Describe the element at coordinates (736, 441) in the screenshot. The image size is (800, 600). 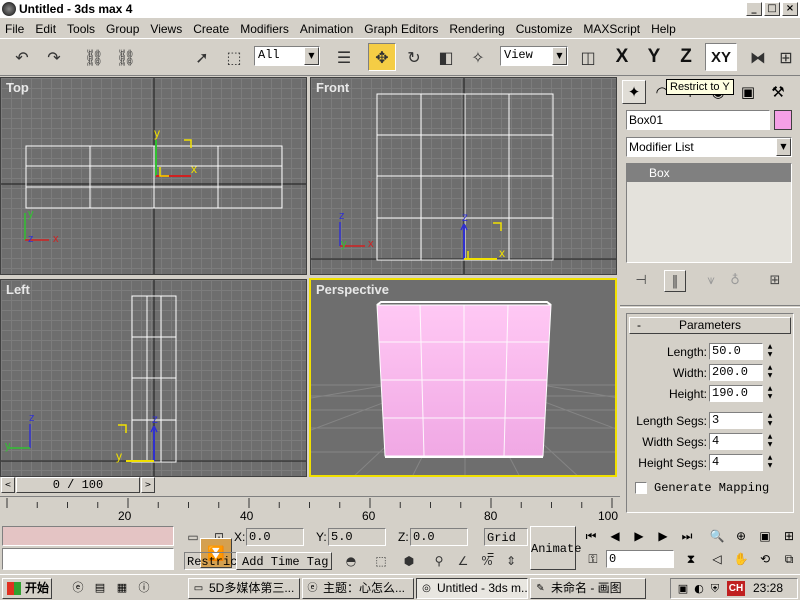
I see `width-segs-field: 4` at that location.